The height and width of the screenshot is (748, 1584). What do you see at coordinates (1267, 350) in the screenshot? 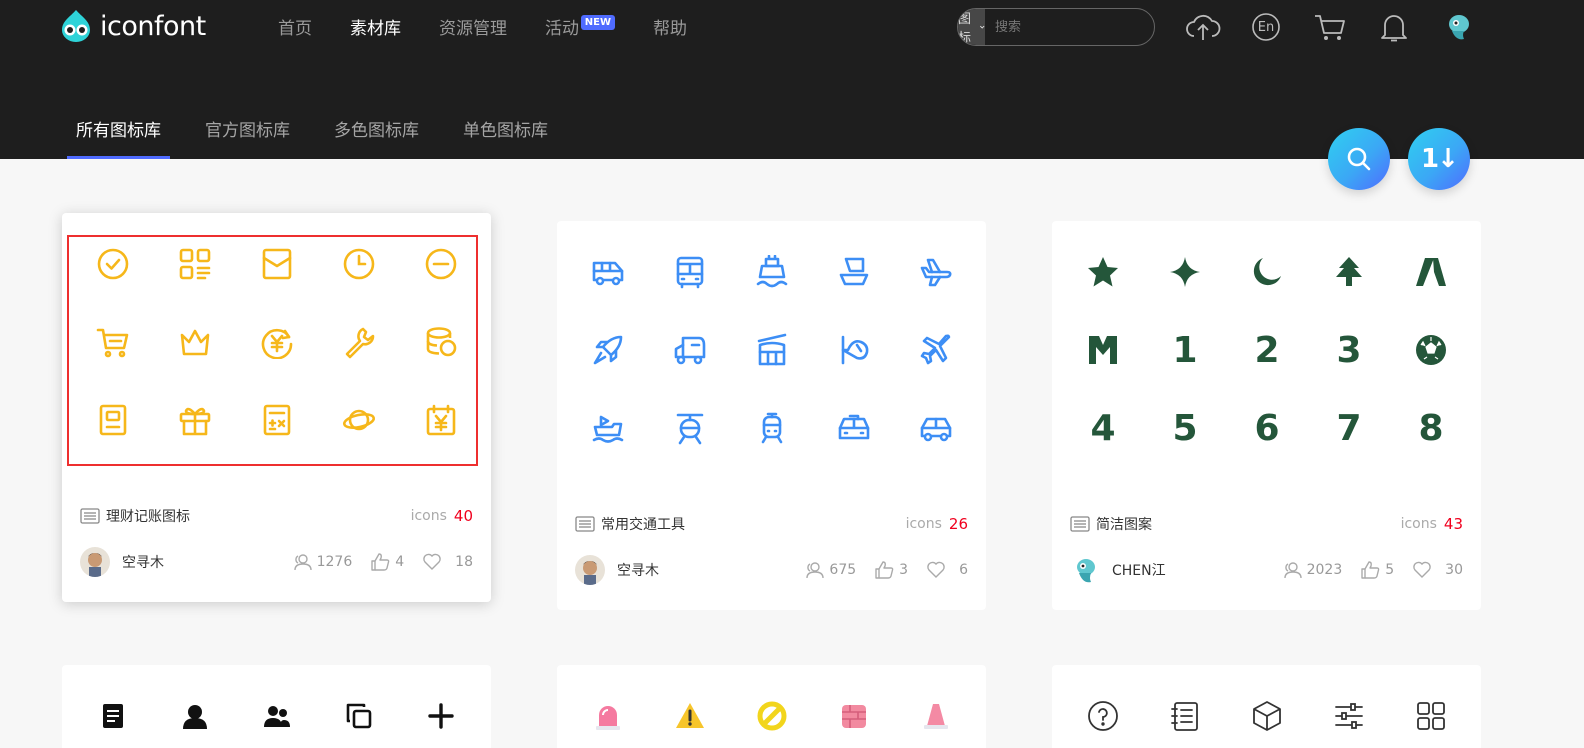
I see `icon-preview-grid: 1 2 3 4 5 6 7 8` at bounding box center [1267, 350].